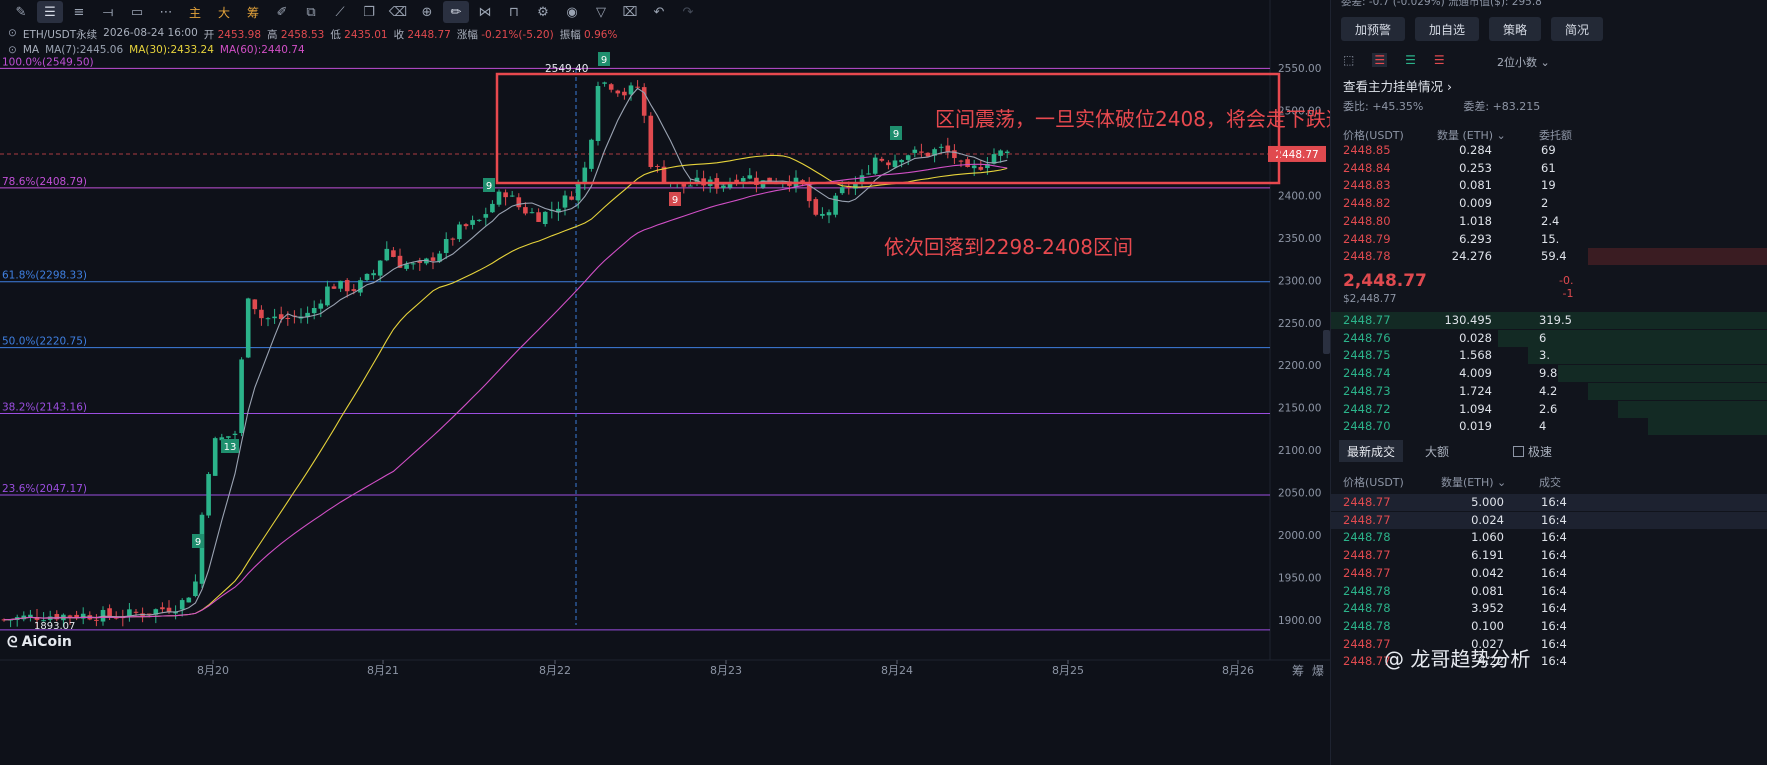 The height and width of the screenshot is (765, 1767). What do you see at coordinates (1437, 451) in the screenshot?
I see `tab-large-trades: 大额` at bounding box center [1437, 451].